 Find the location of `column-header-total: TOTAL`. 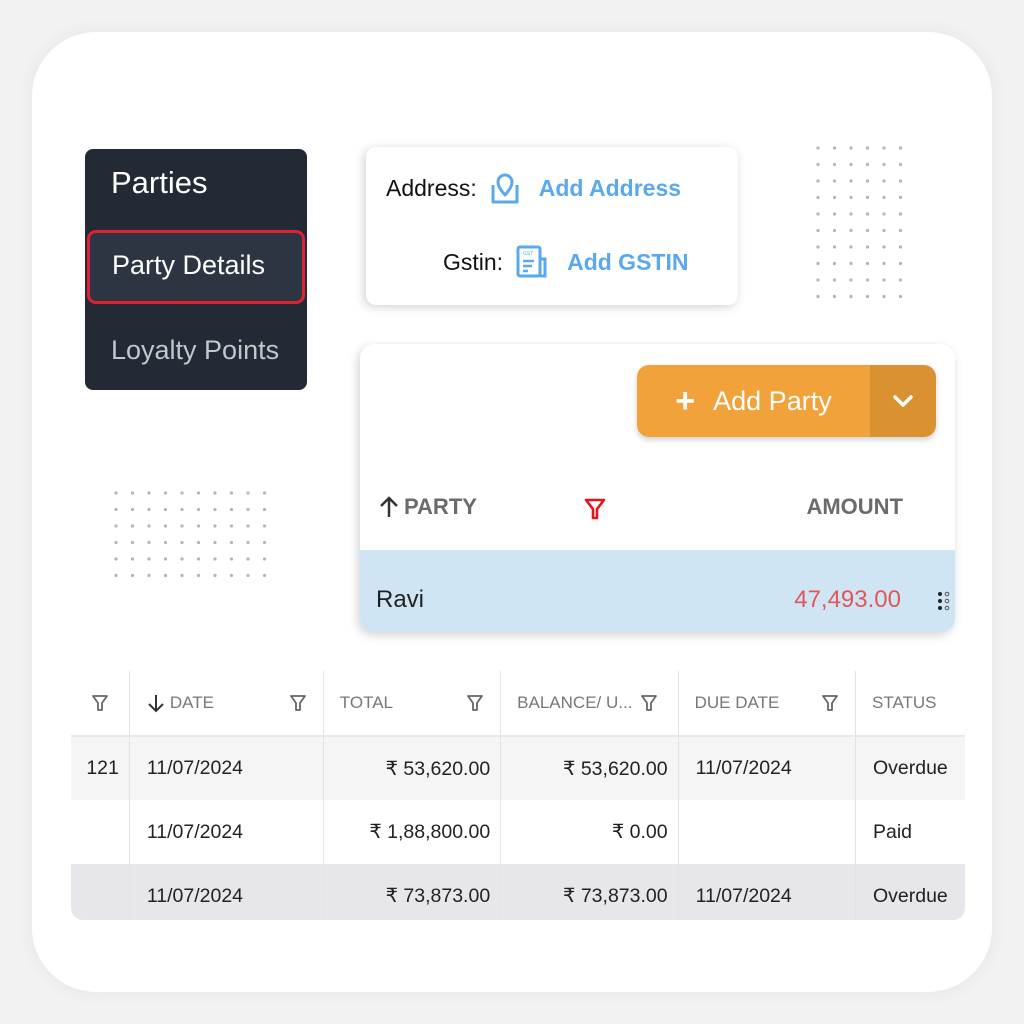

column-header-total: TOTAL is located at coordinates (412, 704).